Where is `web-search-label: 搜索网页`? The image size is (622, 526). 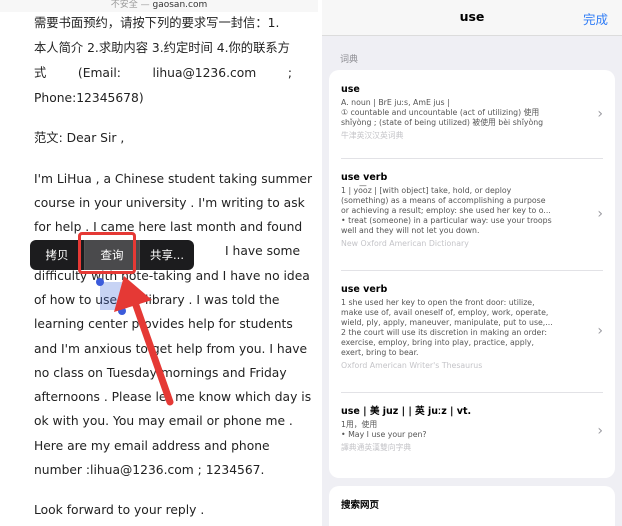 web-search-label: 搜索网页 is located at coordinates (360, 505).